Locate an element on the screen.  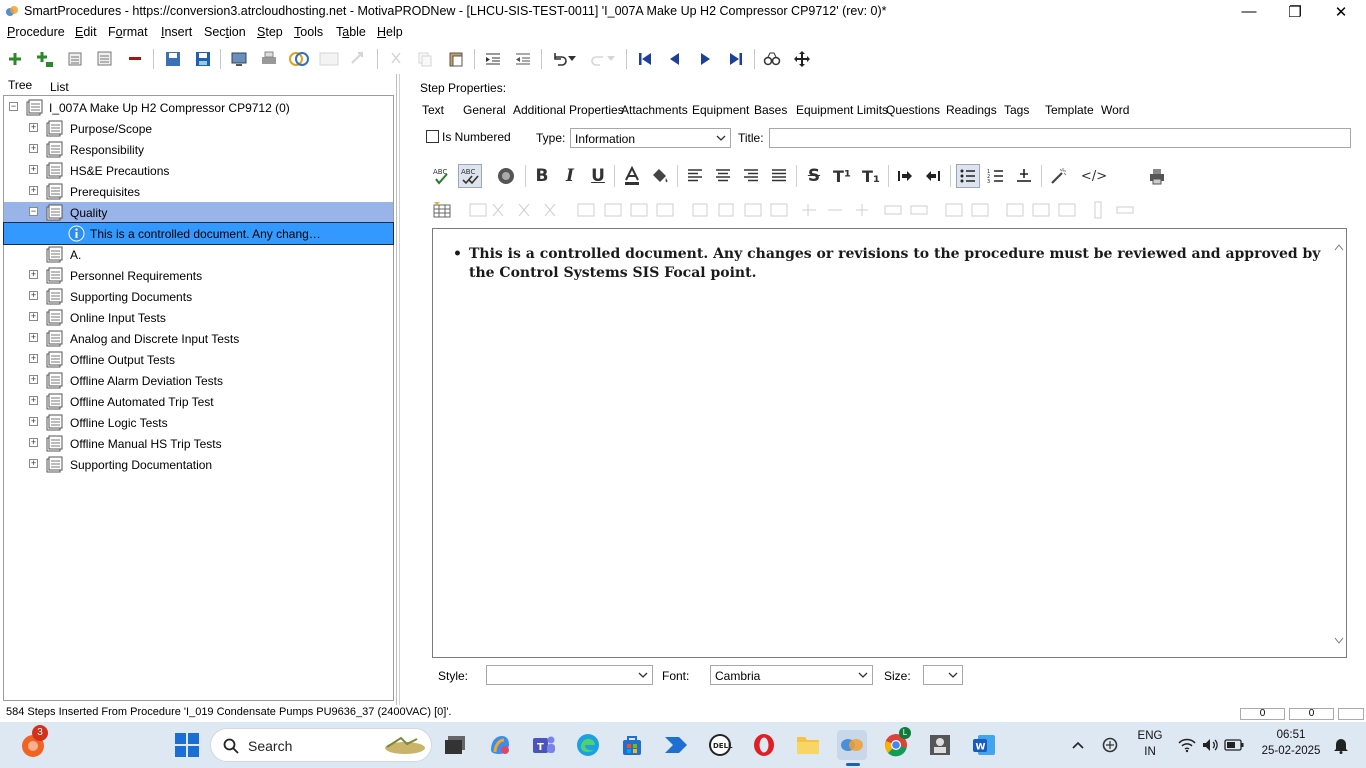
collapse-toggle: − is located at coordinates (13, 106).